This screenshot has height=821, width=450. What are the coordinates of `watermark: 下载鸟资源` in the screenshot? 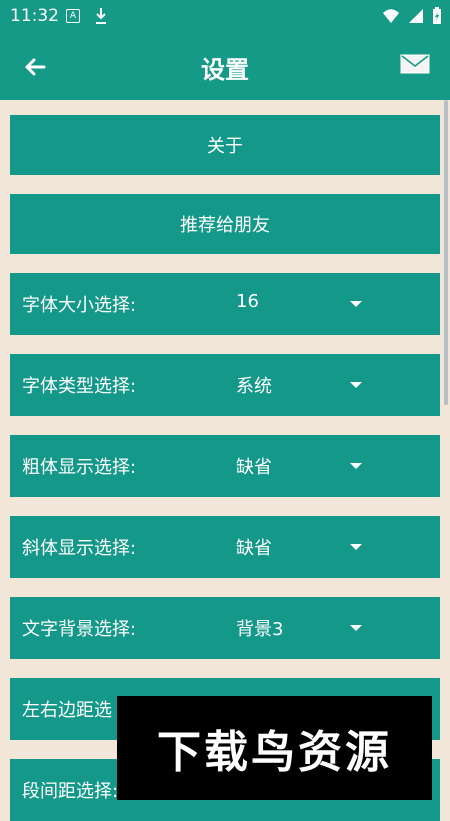 It's located at (274, 748).